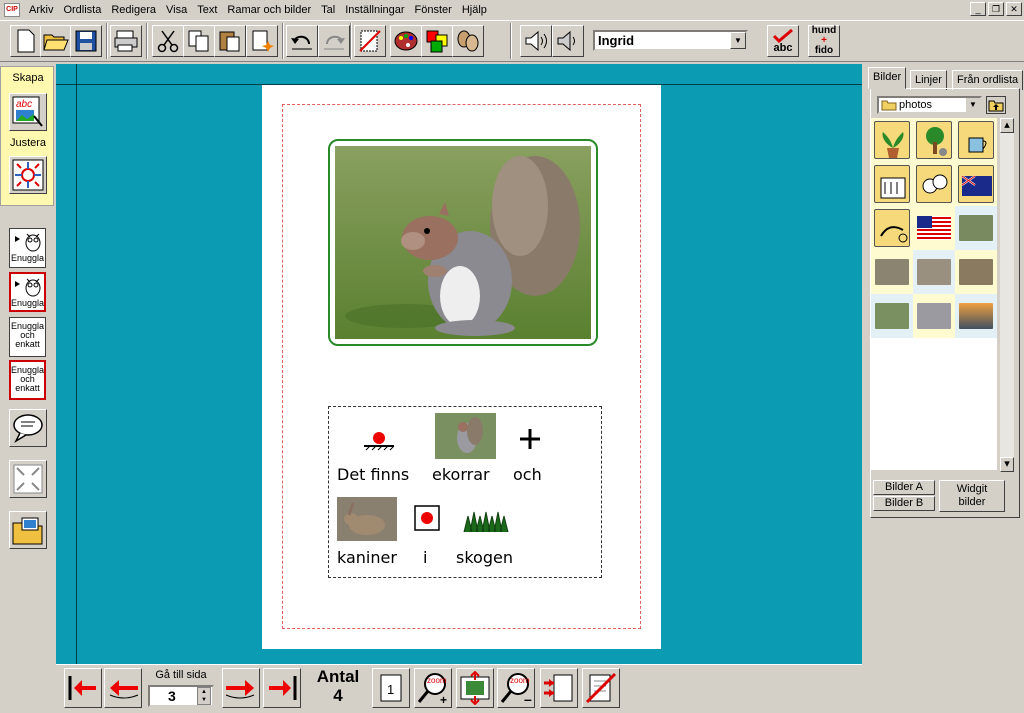  Describe the element at coordinates (463, 242) in the screenshot. I see `squirrel-picture-frame` at that location.